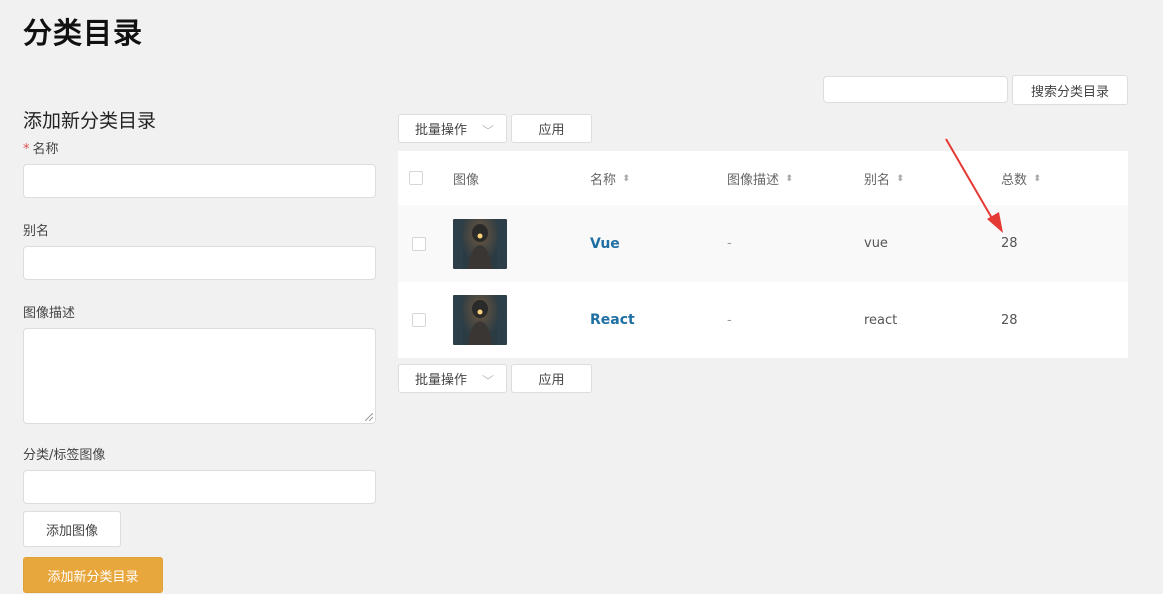 The height and width of the screenshot is (594, 1163). I want to click on bulk-actions-select-bottom: 批量操作 ﹀, so click(452, 378).